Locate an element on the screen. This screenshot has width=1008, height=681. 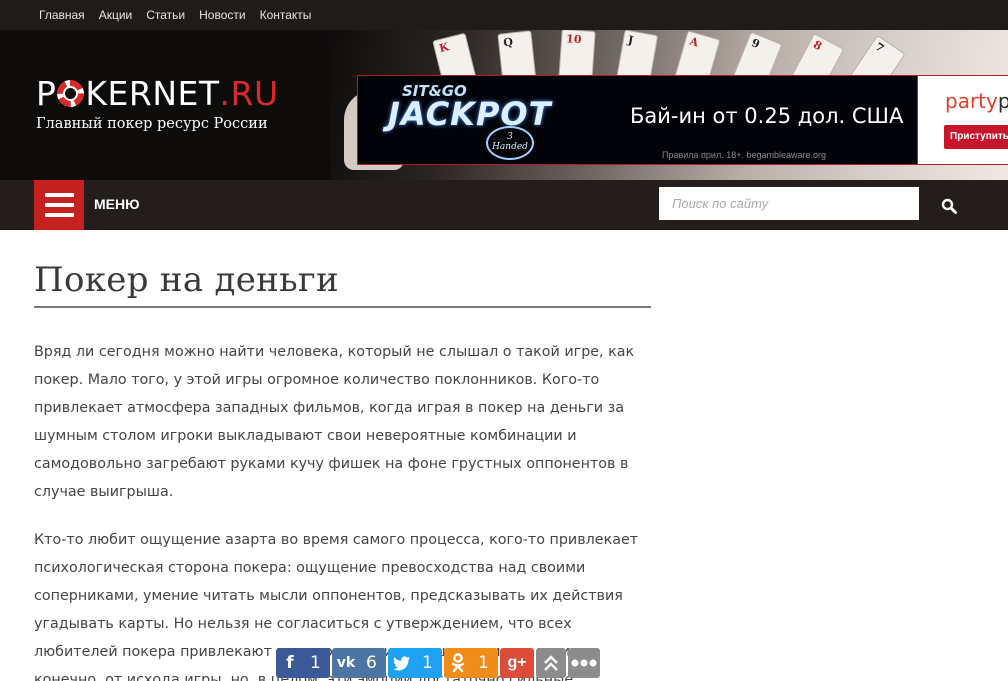
vk-icon: vk is located at coordinates (346, 663).